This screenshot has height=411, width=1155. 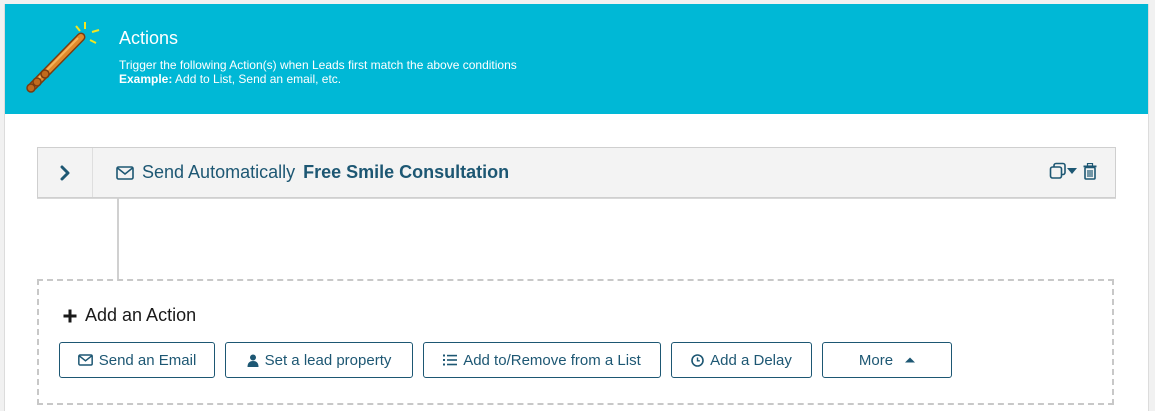 I want to click on more-dropdown-button: More, so click(x=887, y=360).